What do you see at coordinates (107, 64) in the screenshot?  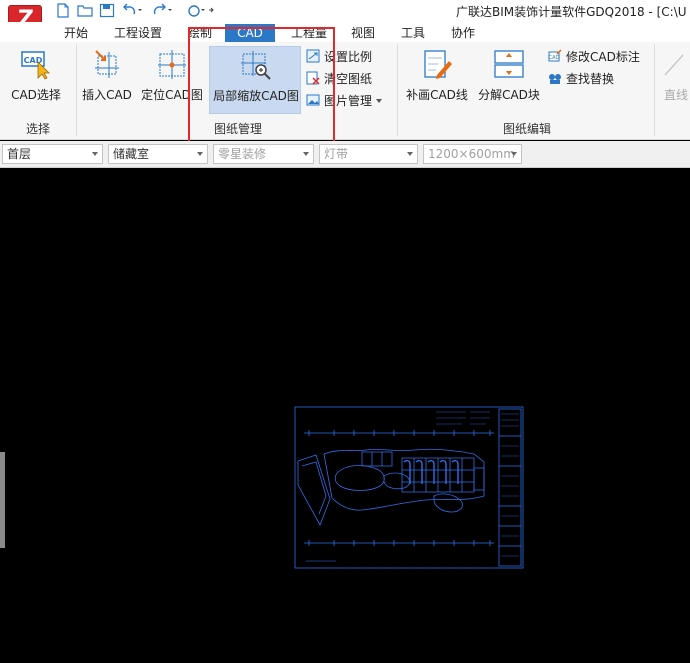 I see `insert-cad-icon` at bounding box center [107, 64].